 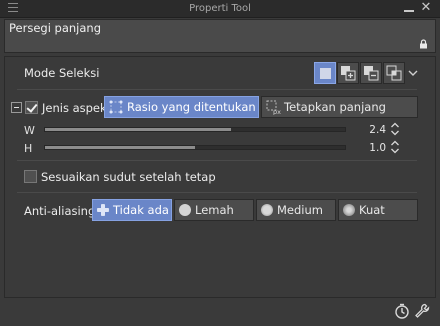 I want to click on anti-aliasing-strong: Kuat, so click(x=378, y=210).